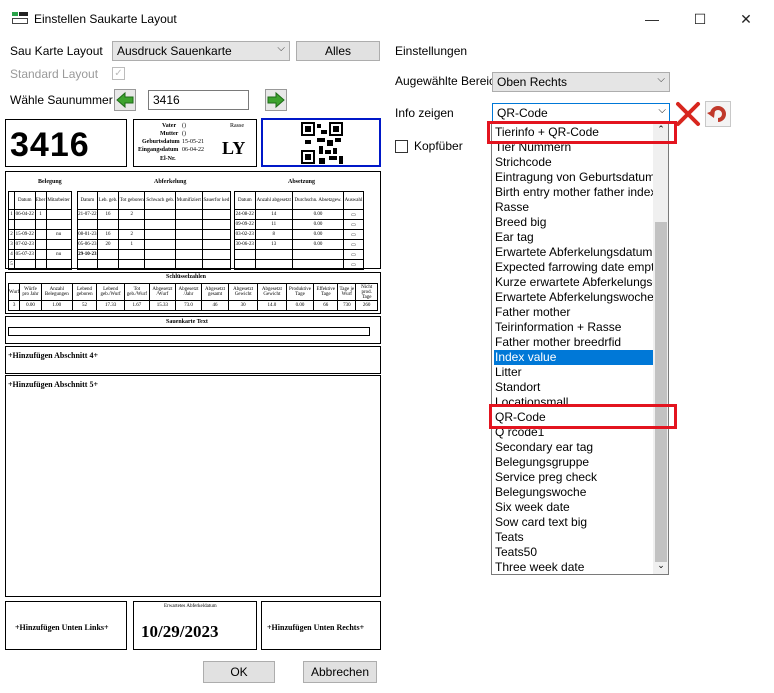  What do you see at coordinates (424, 113) in the screenshot?
I see `info-label: Info zeigen` at bounding box center [424, 113].